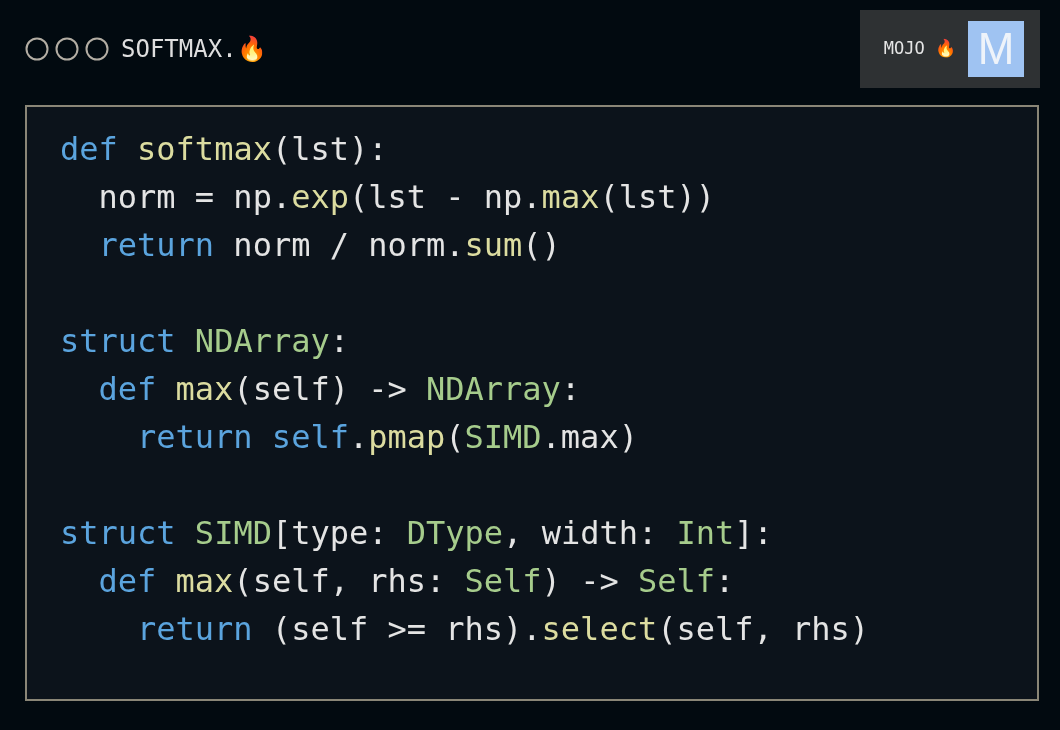 The height and width of the screenshot is (730, 1060). Describe the element at coordinates (194, 49) in the screenshot. I see `window-title: SOFTMAX.🔥` at that location.